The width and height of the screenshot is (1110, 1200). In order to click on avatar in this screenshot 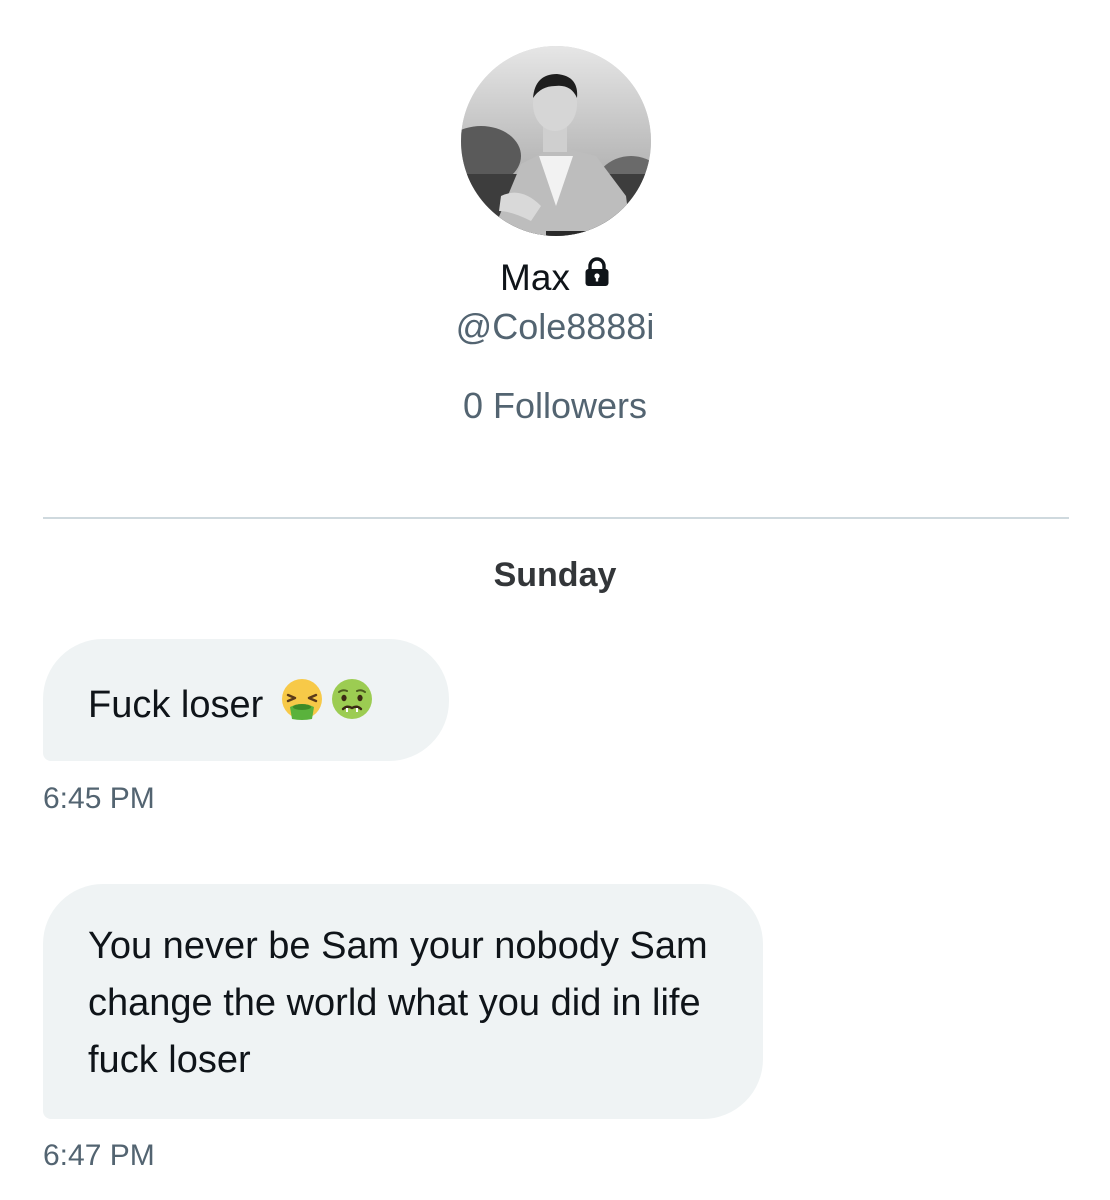, I will do `click(556, 141)`.